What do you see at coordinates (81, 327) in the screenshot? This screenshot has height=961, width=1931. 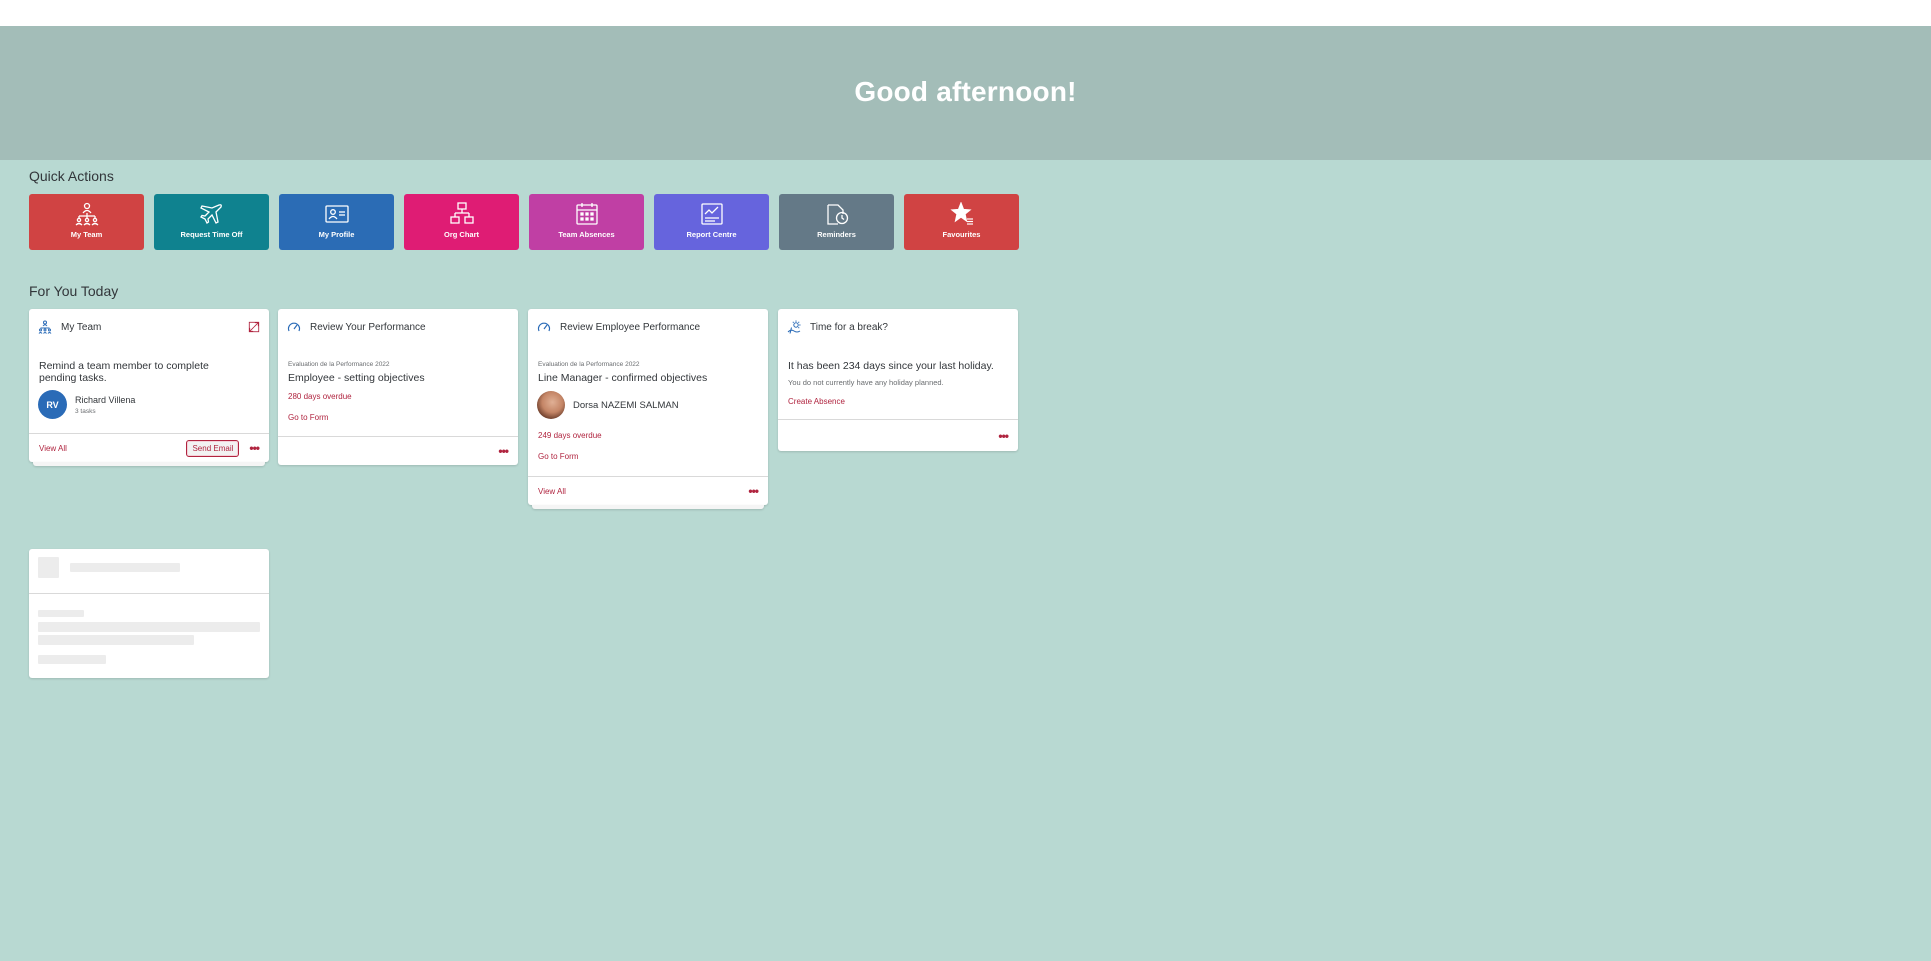 I see `card-title: My Team` at bounding box center [81, 327].